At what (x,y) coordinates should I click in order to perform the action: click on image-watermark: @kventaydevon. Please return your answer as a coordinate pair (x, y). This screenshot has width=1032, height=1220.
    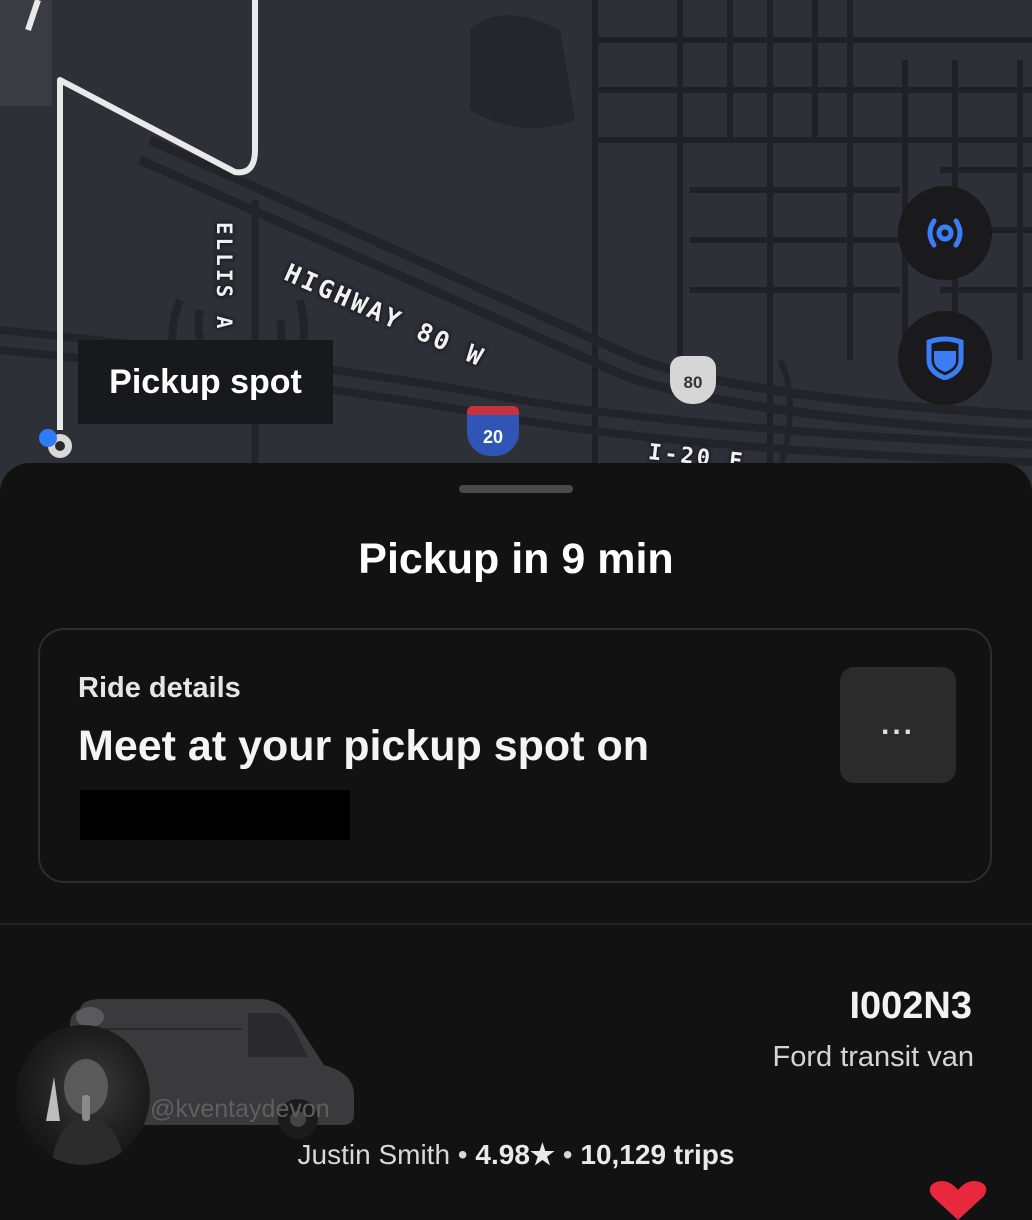
    Looking at the image, I should click on (240, 1109).